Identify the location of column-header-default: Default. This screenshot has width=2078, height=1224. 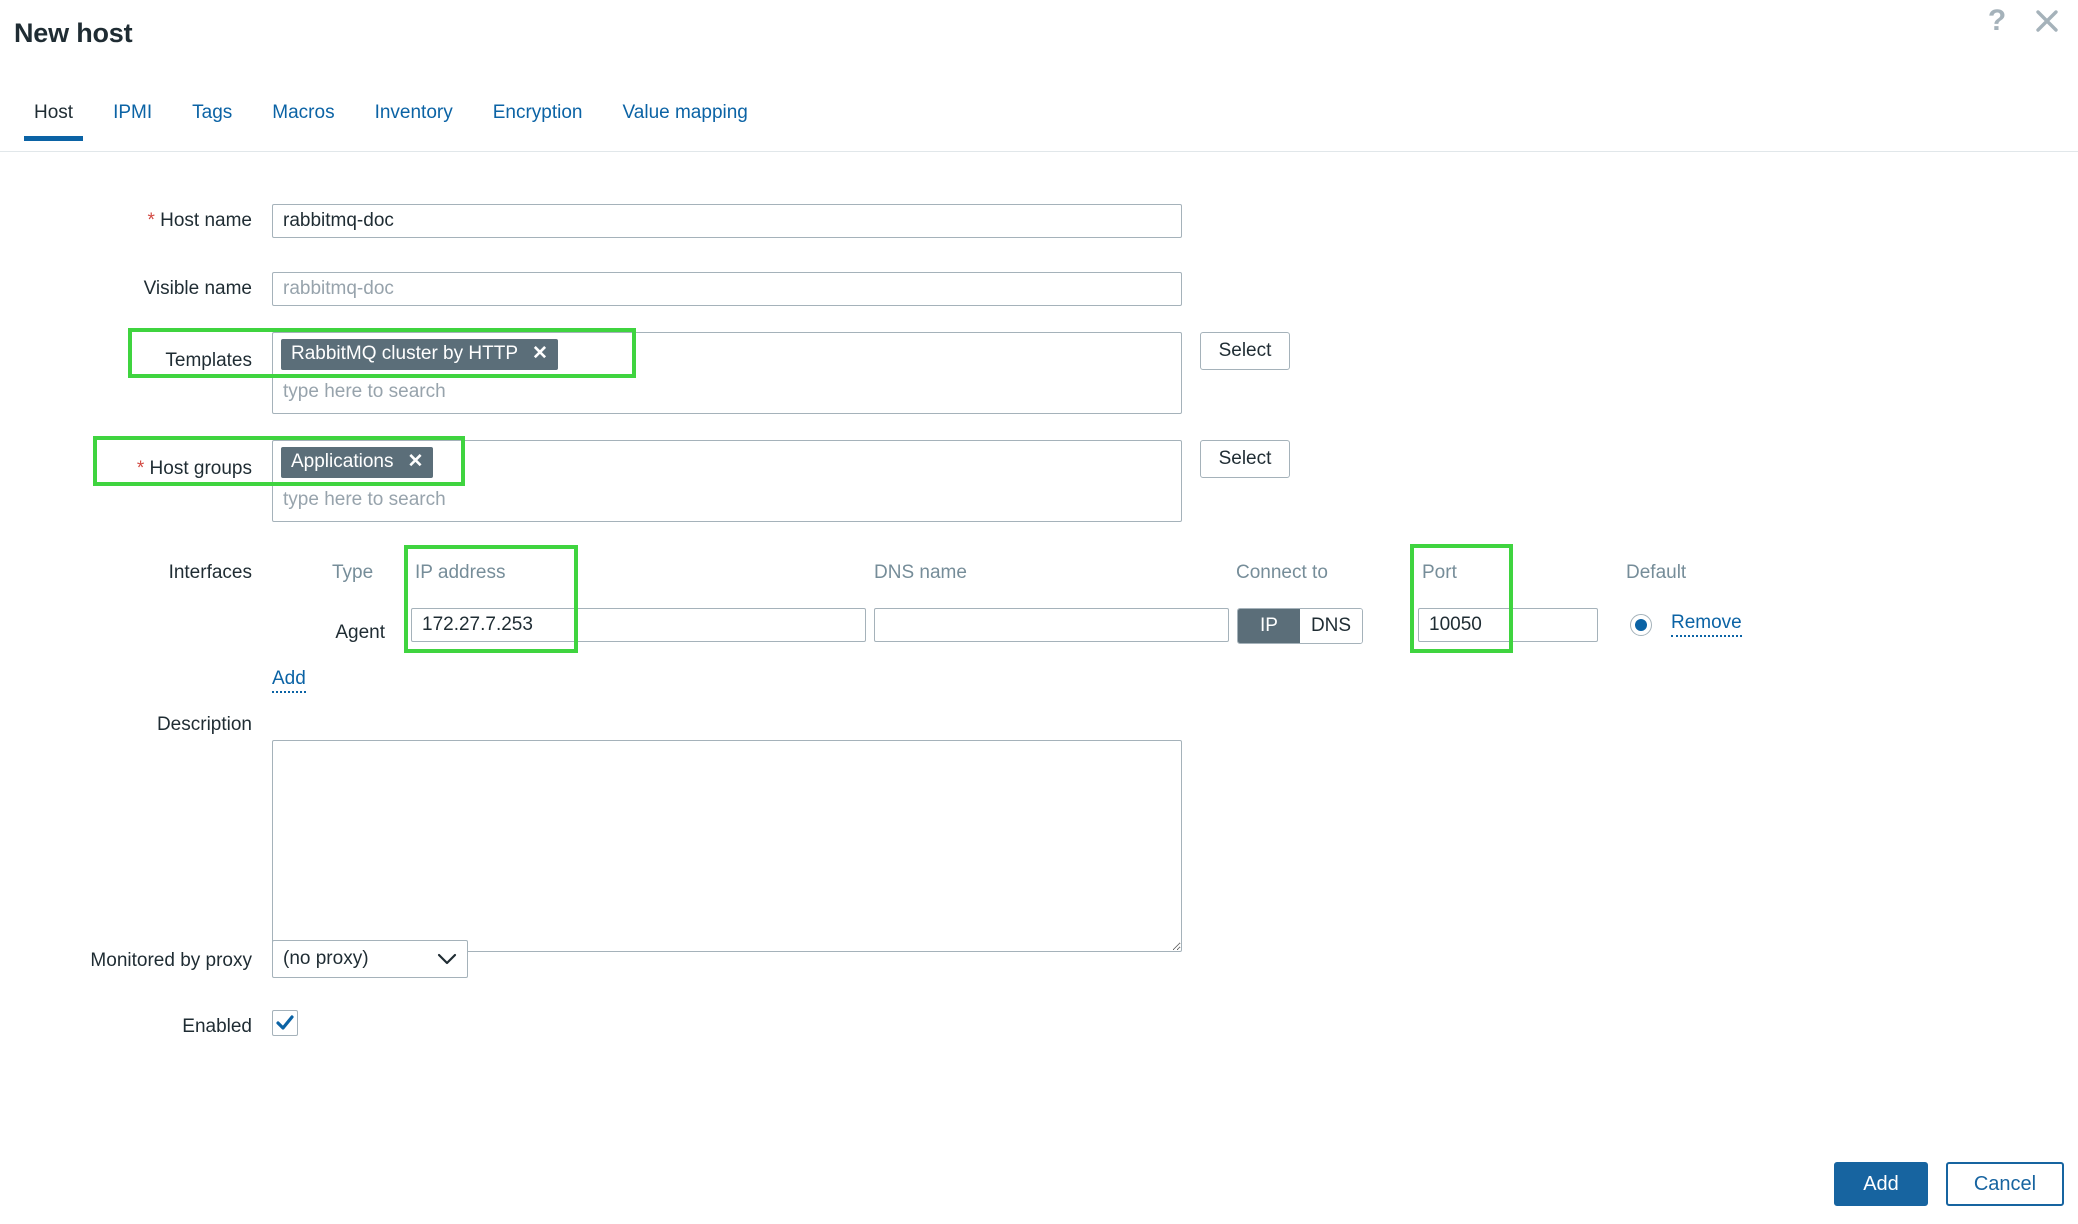
(1656, 572).